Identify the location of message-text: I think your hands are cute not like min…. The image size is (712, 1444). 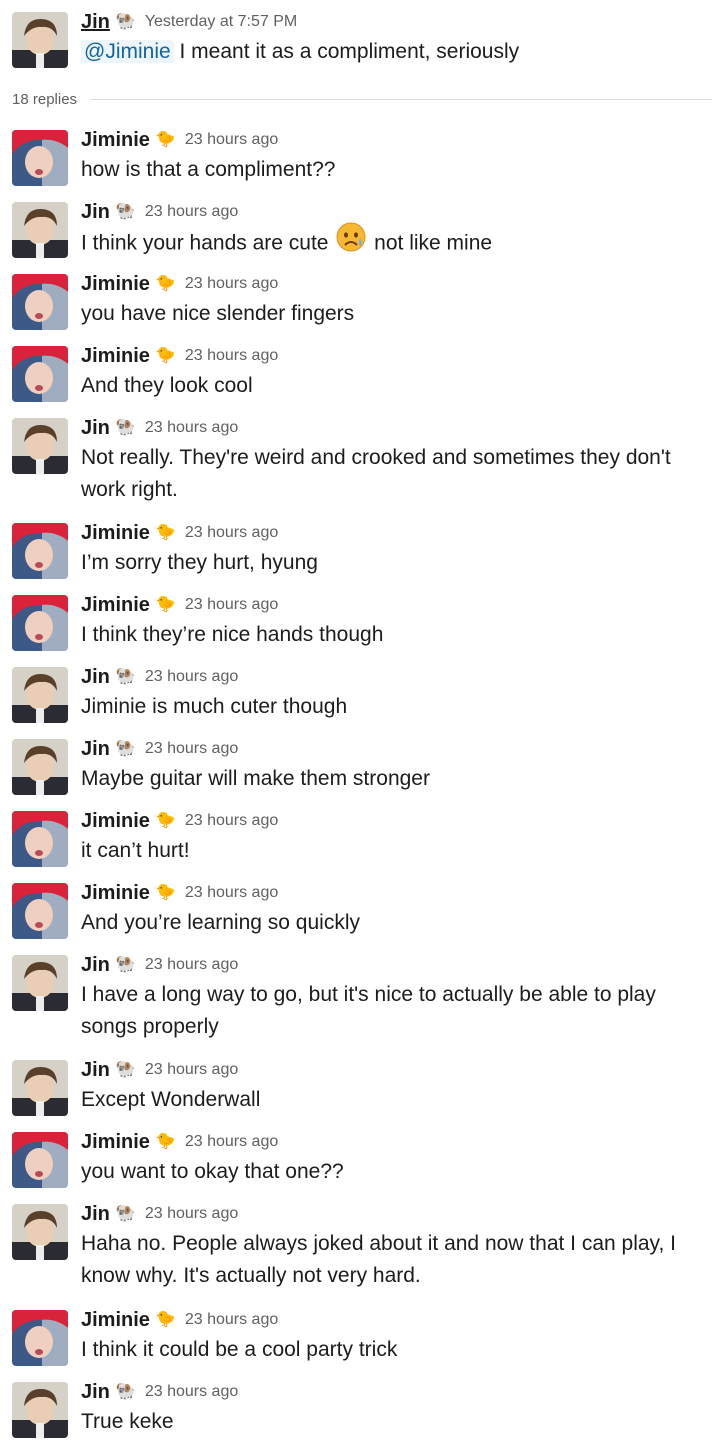
(396, 242).